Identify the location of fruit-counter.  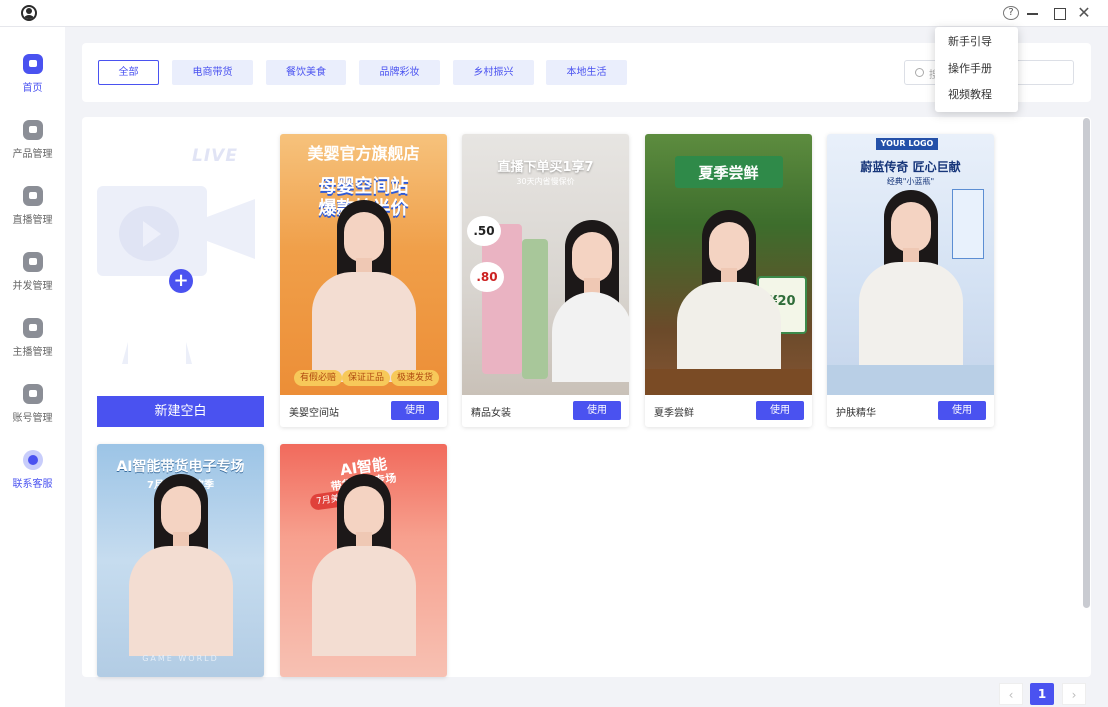
(728, 382).